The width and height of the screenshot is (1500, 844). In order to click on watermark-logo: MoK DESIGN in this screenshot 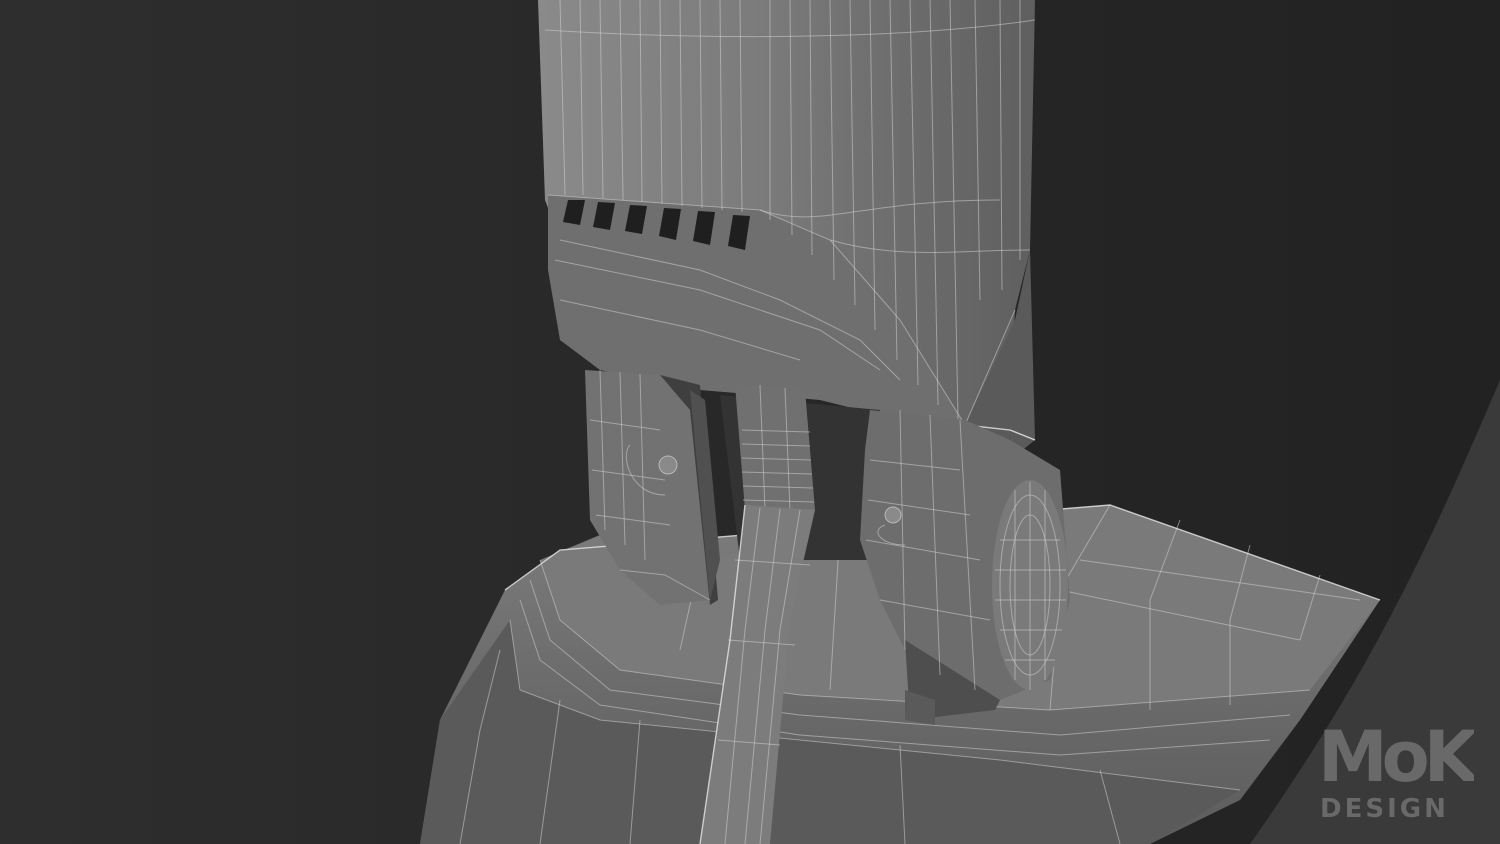, I will do `click(1394, 764)`.